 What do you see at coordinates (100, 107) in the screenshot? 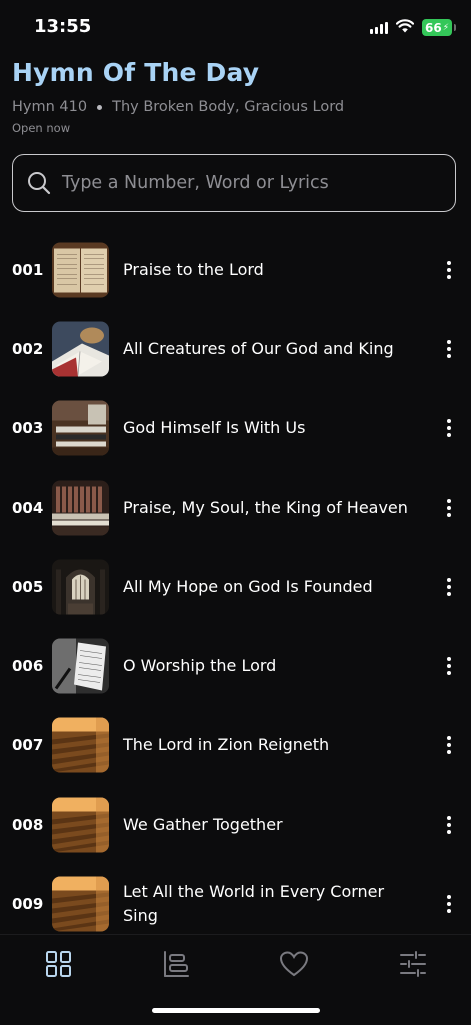
I see `separator-dot` at bounding box center [100, 107].